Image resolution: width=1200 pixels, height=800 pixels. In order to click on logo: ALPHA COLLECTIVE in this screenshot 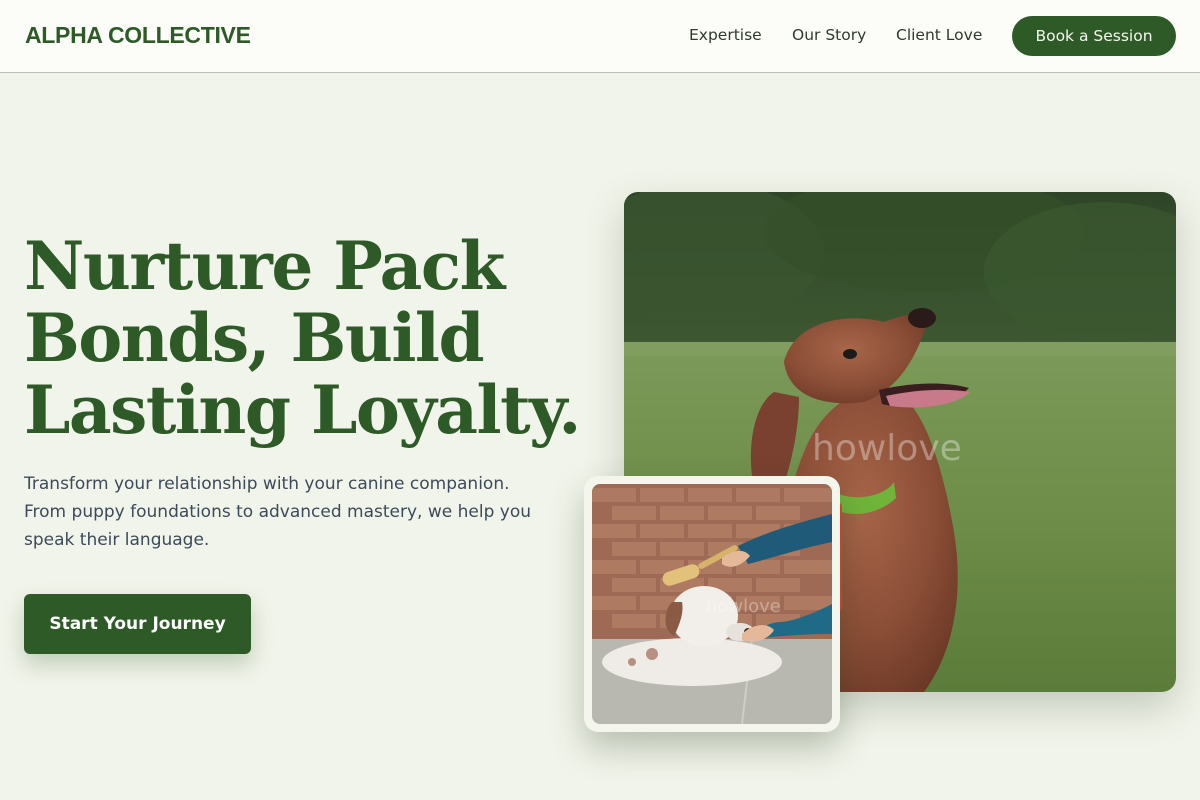, I will do `click(138, 35)`.